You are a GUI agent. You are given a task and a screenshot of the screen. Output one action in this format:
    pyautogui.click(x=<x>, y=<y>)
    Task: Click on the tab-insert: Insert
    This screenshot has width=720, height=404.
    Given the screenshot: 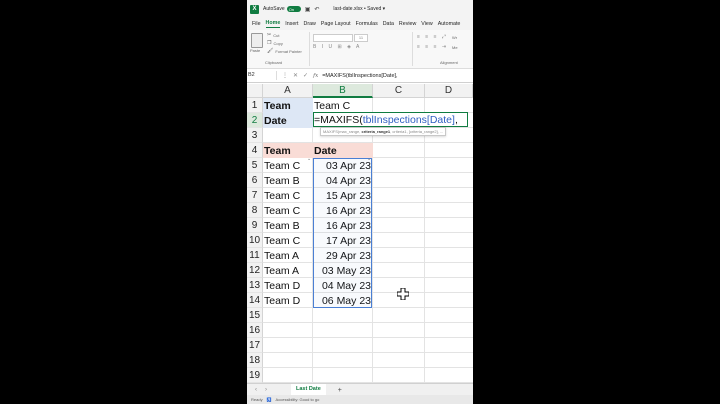 What is the action you would take?
    pyautogui.click(x=291, y=24)
    